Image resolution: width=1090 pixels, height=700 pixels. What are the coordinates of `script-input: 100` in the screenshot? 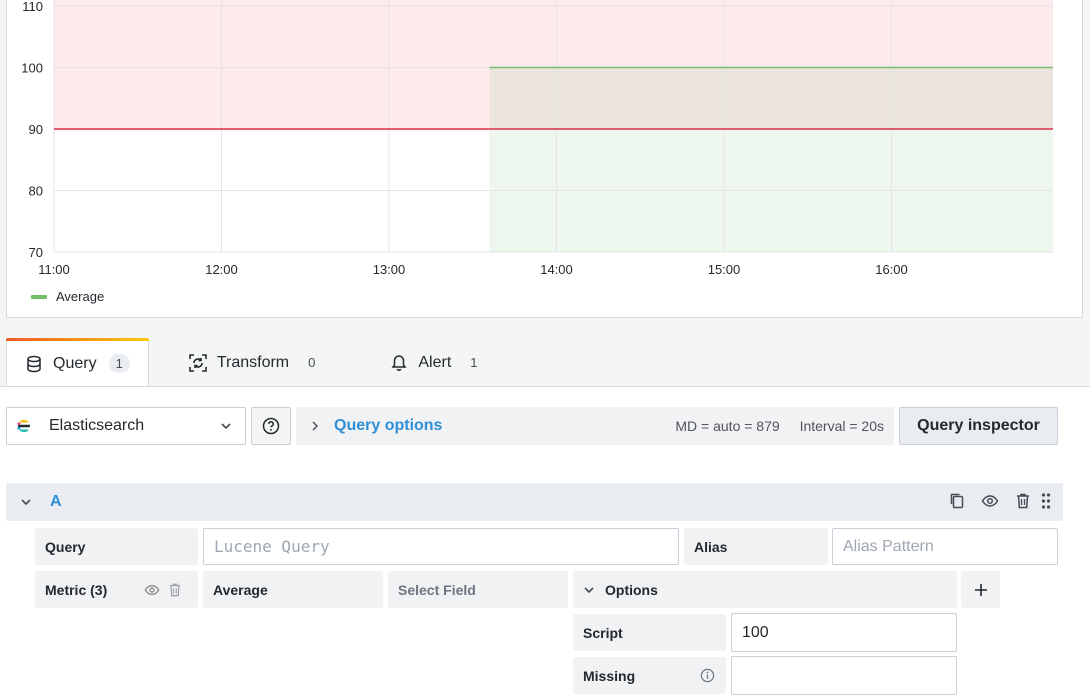 It's located at (844, 632).